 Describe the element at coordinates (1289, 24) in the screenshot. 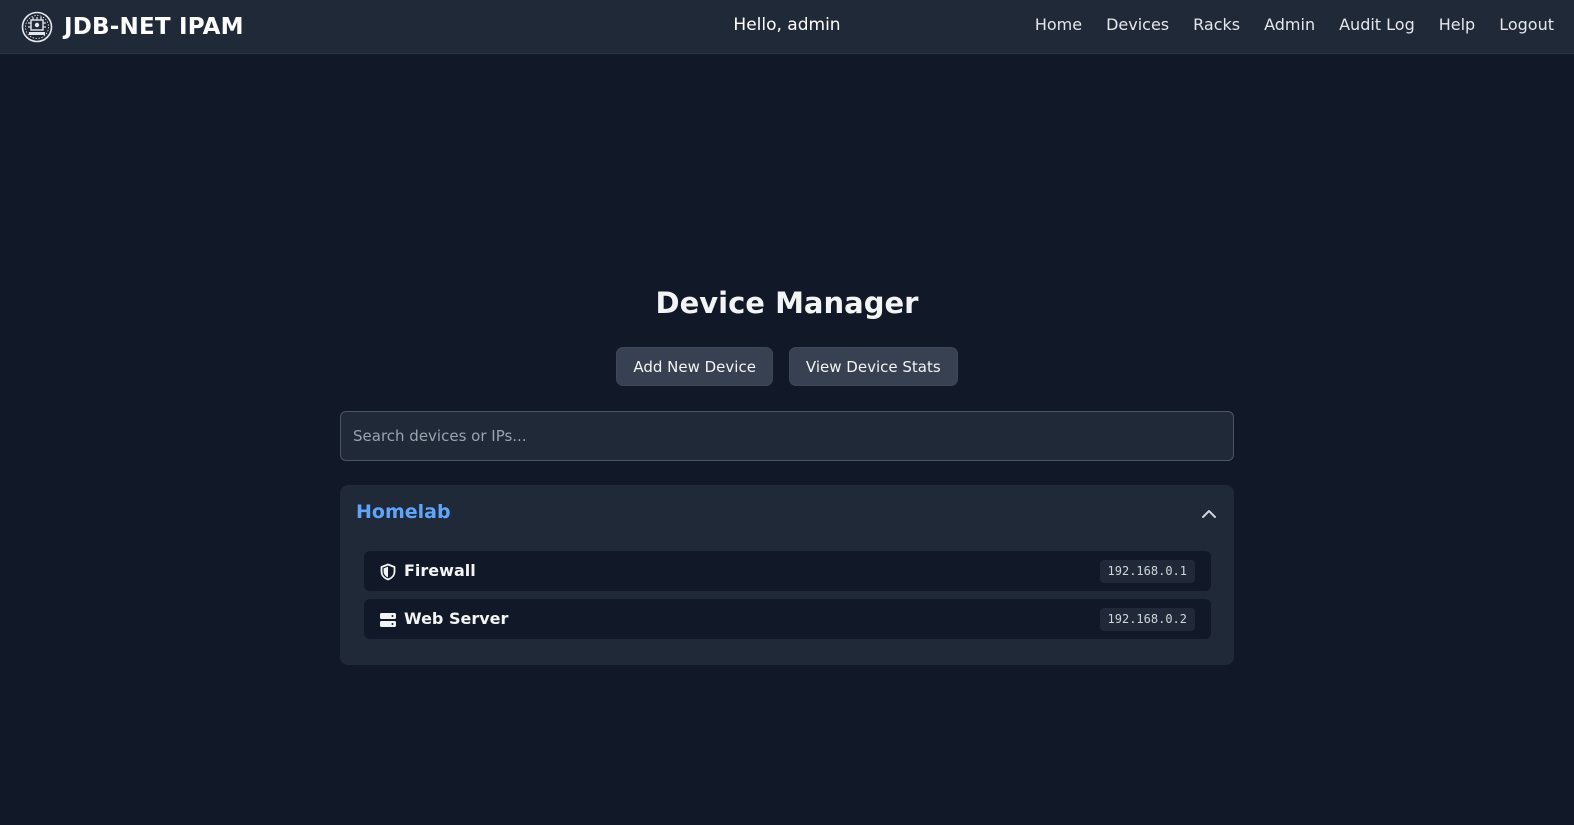

I see `nav-link-admin: Admin` at that location.